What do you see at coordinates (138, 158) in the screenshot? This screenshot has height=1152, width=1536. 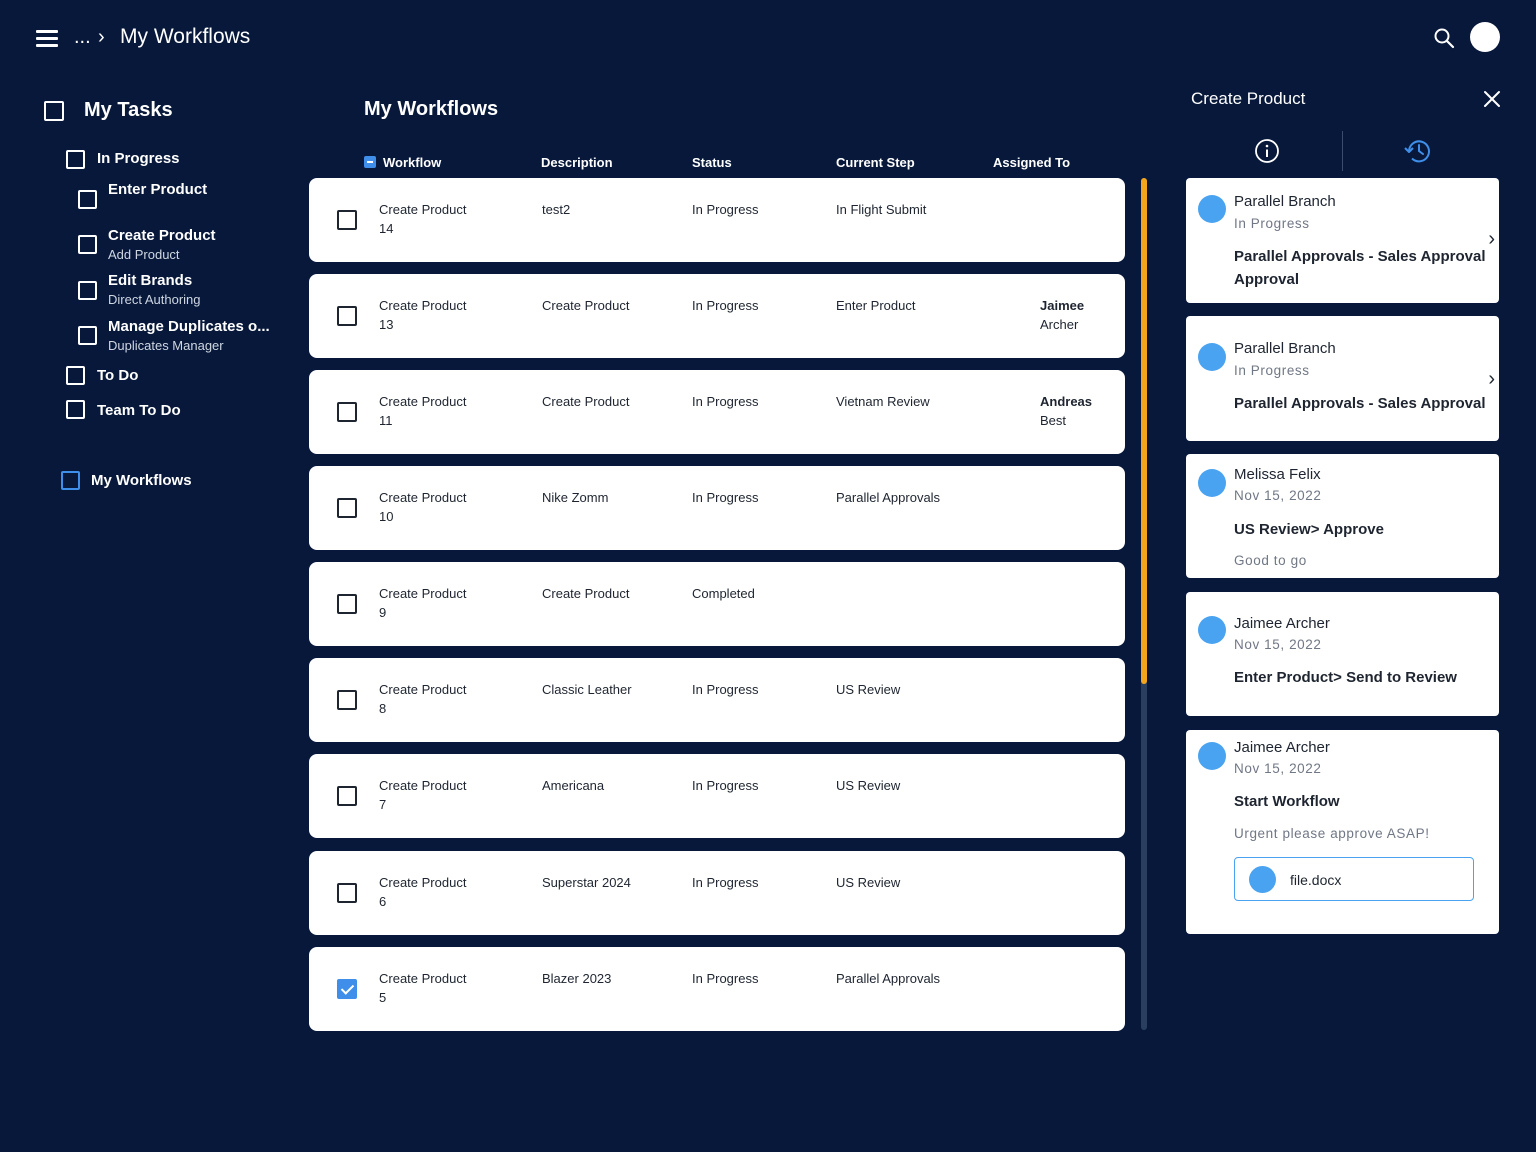 I see `sidebar-item-in-progress: In Progress` at bounding box center [138, 158].